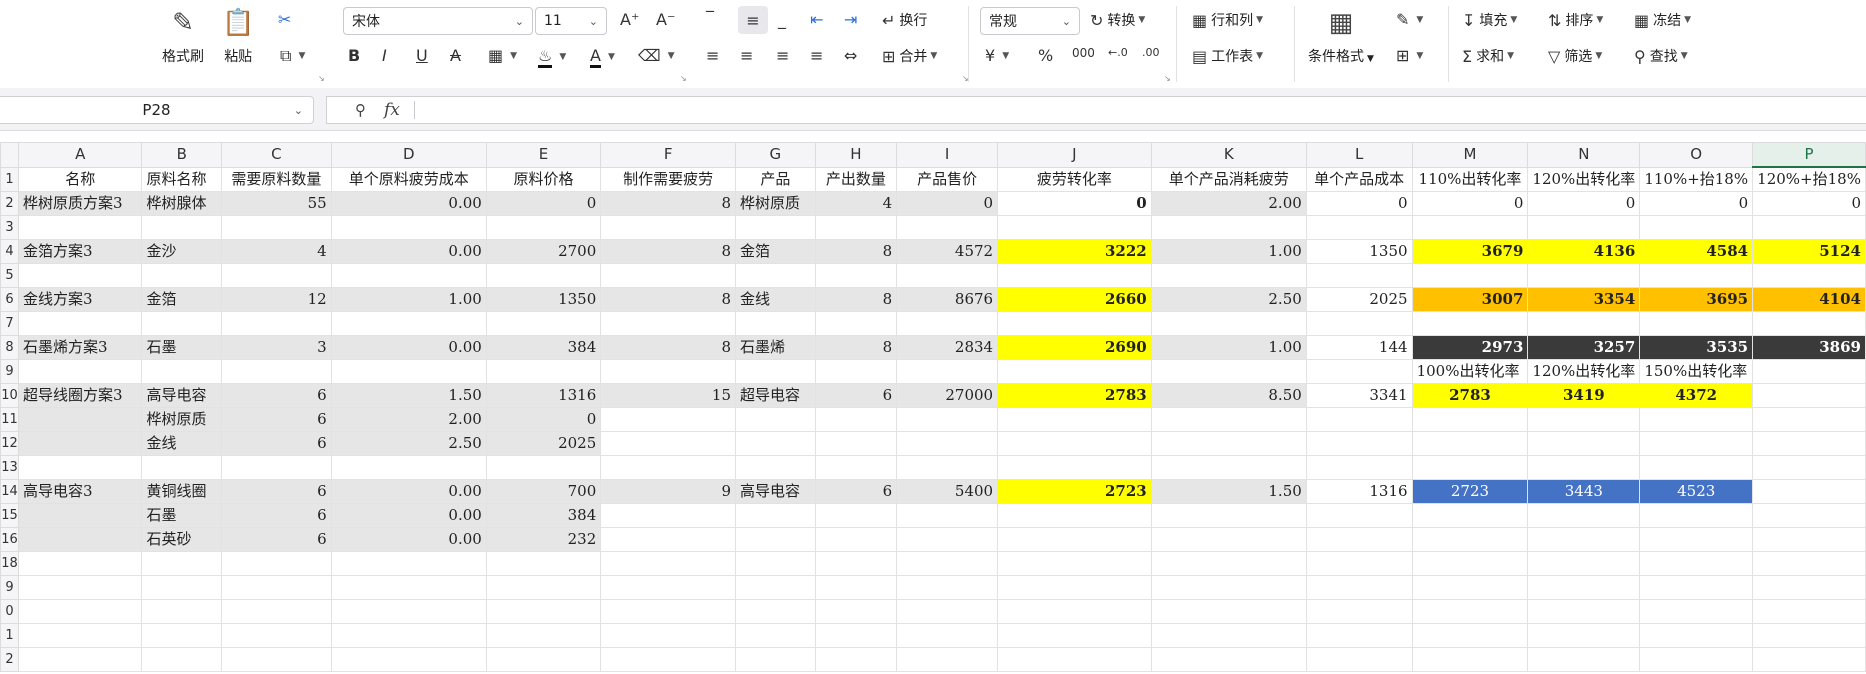  I want to click on cell-l: 单个产品成本, so click(1359, 179).